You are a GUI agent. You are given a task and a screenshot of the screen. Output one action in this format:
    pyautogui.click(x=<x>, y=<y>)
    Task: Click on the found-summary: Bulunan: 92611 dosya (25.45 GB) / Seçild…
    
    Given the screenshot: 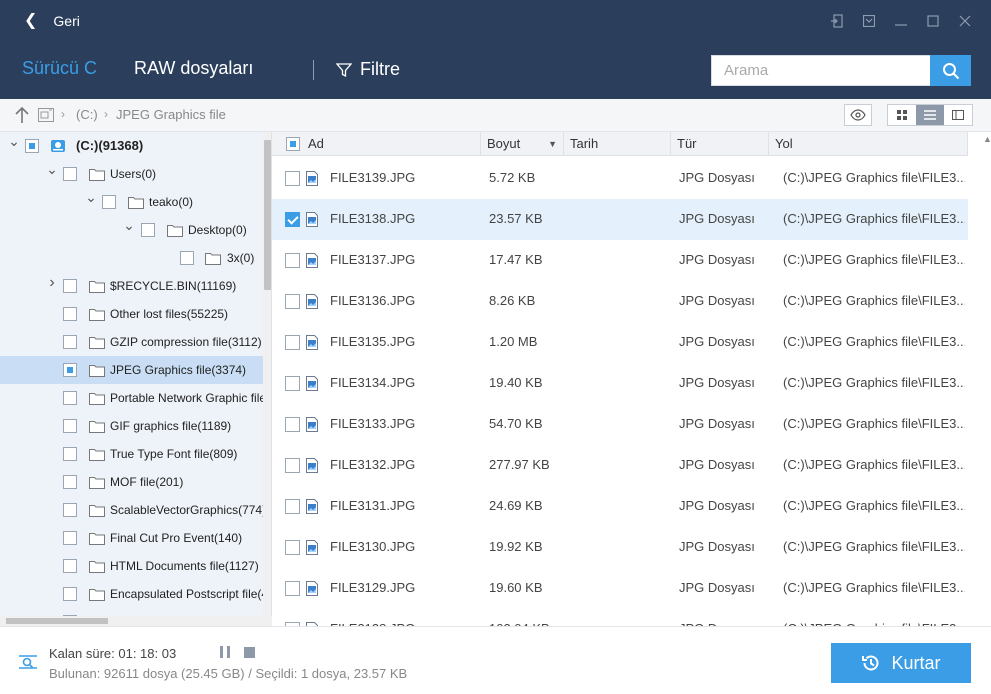 What is the action you would take?
    pyautogui.click(x=228, y=673)
    